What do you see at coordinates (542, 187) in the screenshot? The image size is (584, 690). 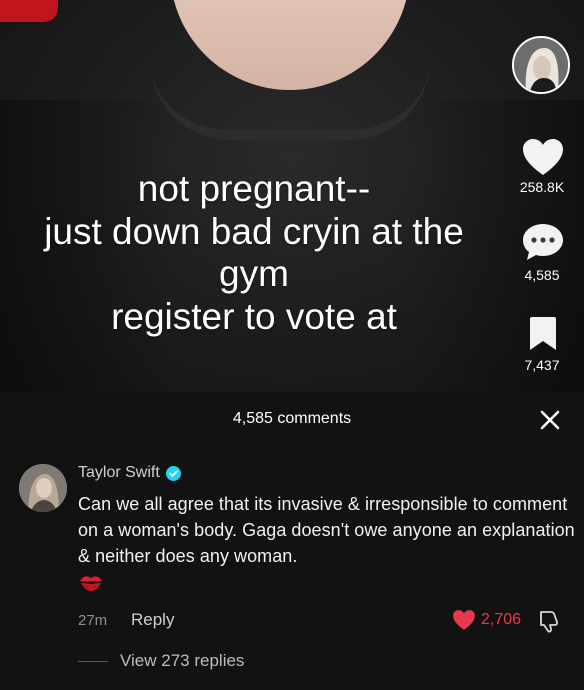 I see `like-count: 258.8K` at bounding box center [542, 187].